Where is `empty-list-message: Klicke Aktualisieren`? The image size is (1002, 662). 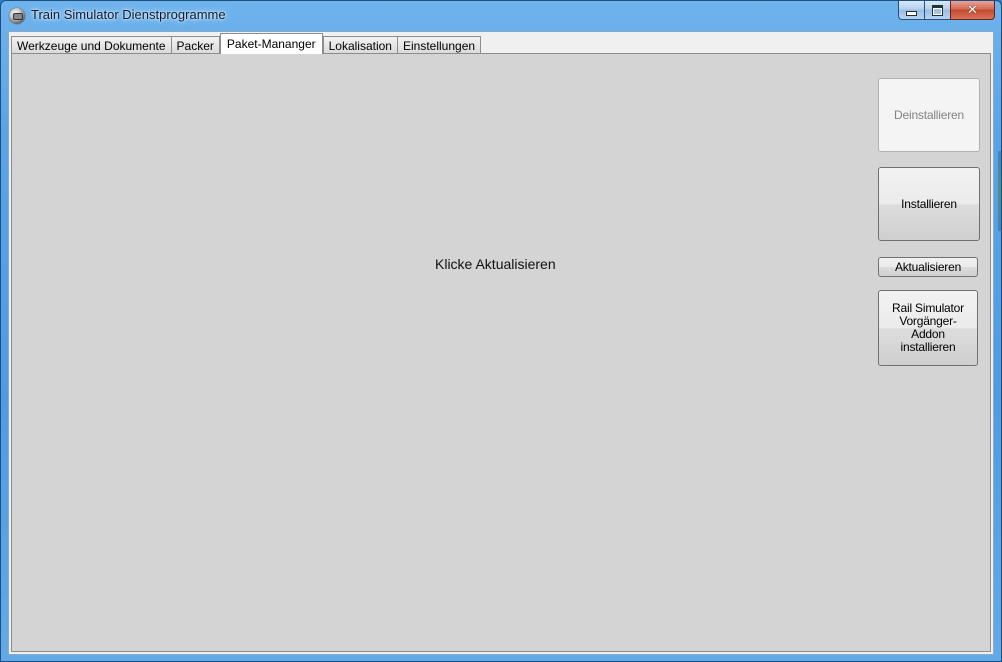
empty-list-message: Klicke Aktualisieren is located at coordinates (495, 264).